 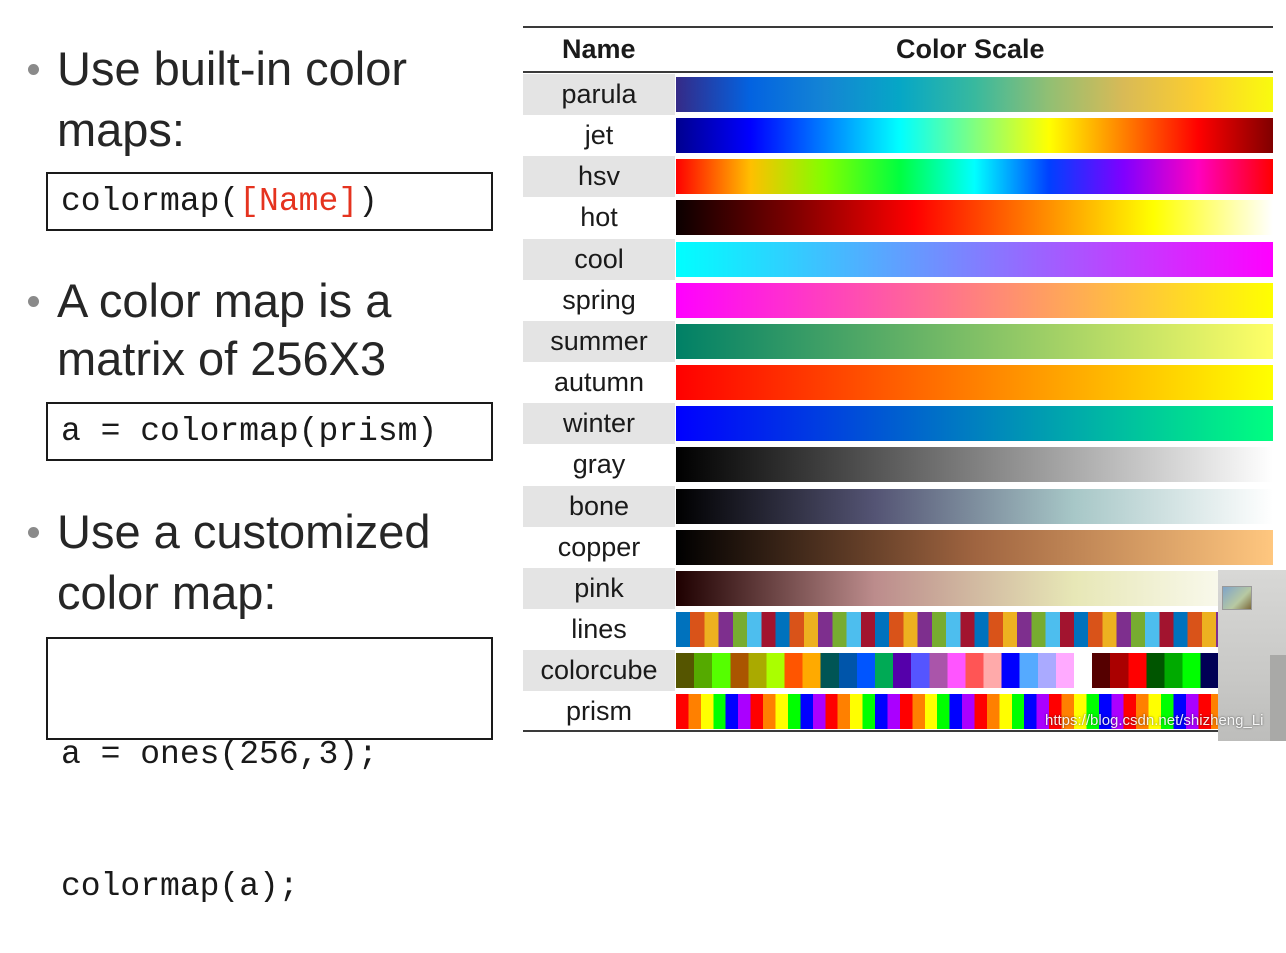 I want to click on table-bottom-rule, so click(x=898, y=731).